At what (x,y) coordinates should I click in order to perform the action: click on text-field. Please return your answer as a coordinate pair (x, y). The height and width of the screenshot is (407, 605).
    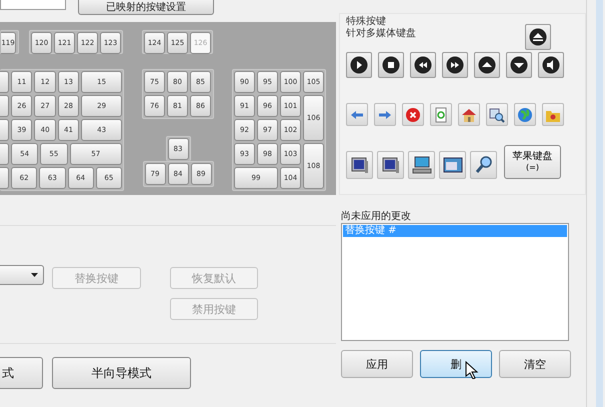
    Looking at the image, I should click on (33, 5).